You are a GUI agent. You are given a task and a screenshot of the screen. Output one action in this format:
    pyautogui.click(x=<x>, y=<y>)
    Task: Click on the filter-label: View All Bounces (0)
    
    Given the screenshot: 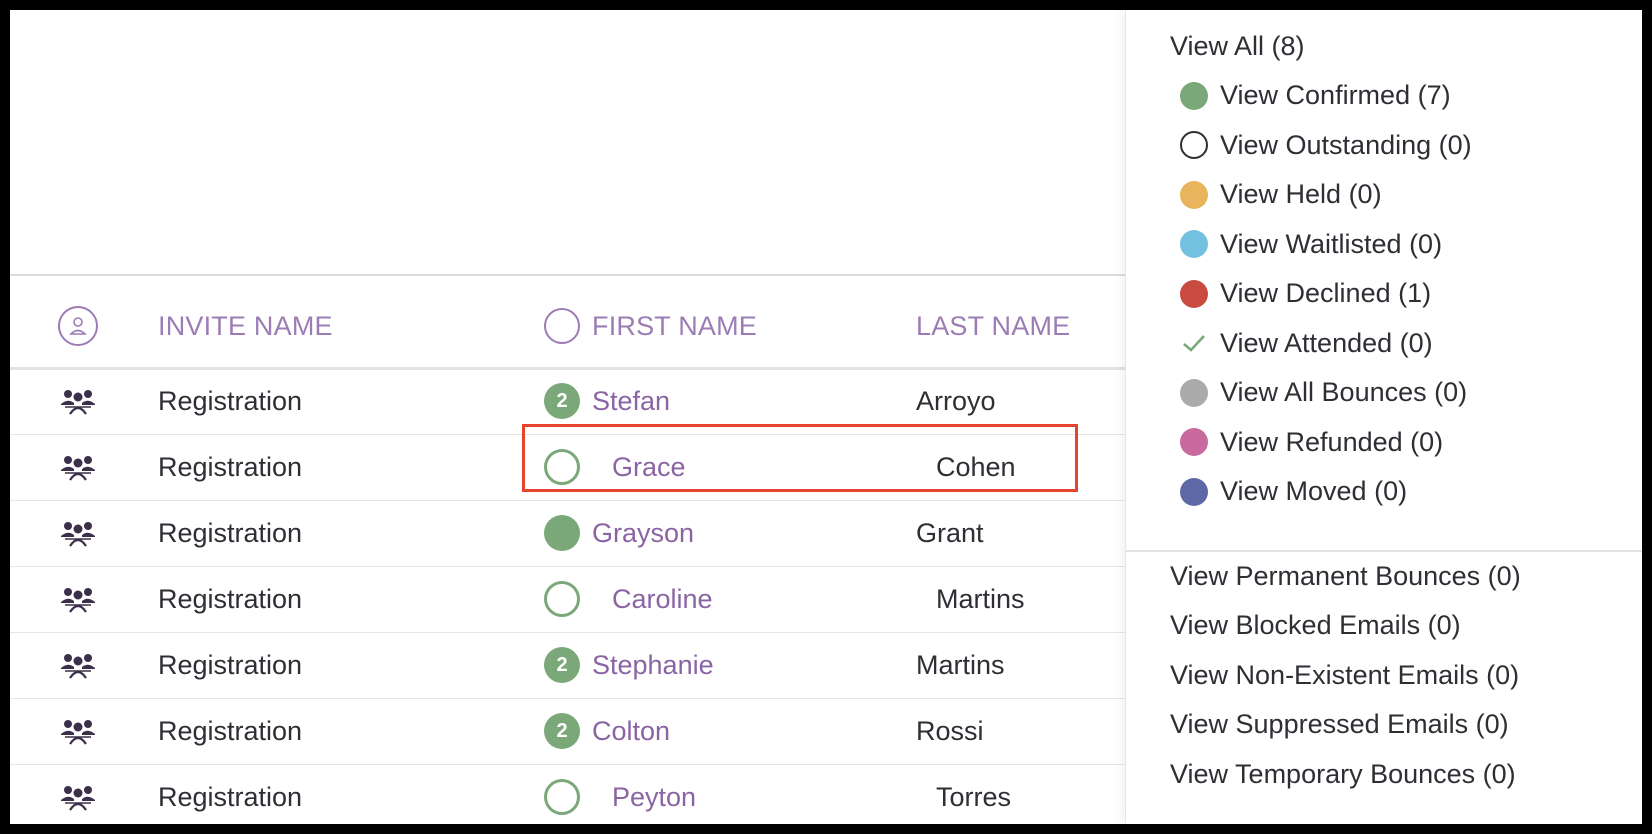 What is the action you would take?
    pyautogui.click(x=1344, y=392)
    